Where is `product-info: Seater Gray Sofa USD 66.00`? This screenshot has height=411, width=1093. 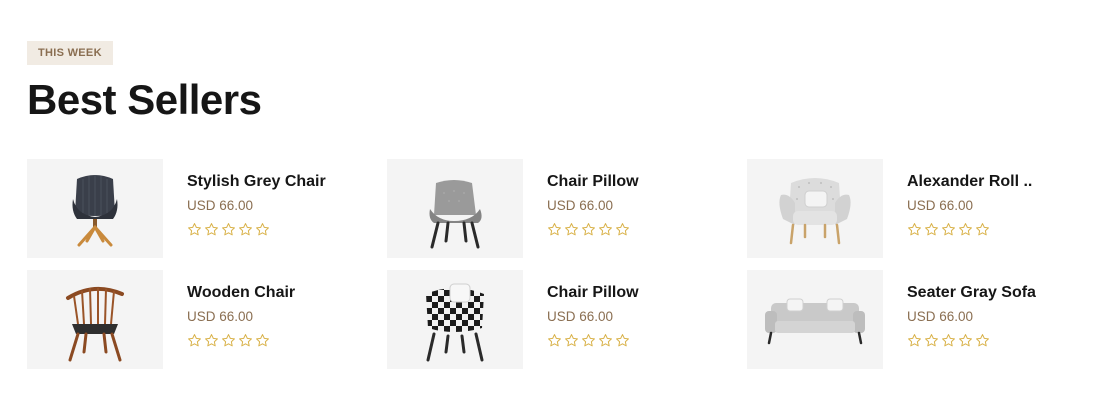
product-info: Seater Gray Sofa USD 66.00 is located at coordinates (997, 315).